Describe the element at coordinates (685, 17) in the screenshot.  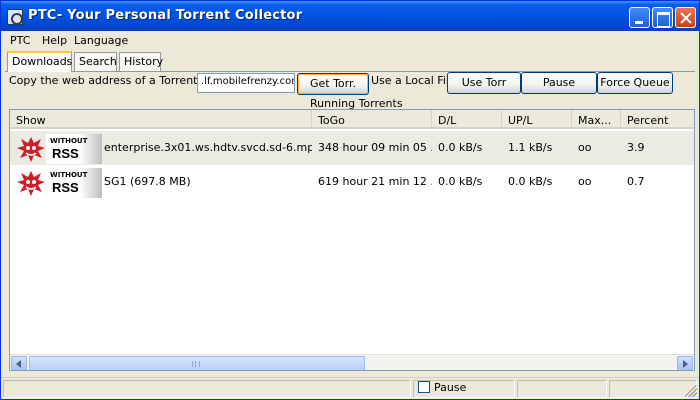
I see `close-button` at that location.